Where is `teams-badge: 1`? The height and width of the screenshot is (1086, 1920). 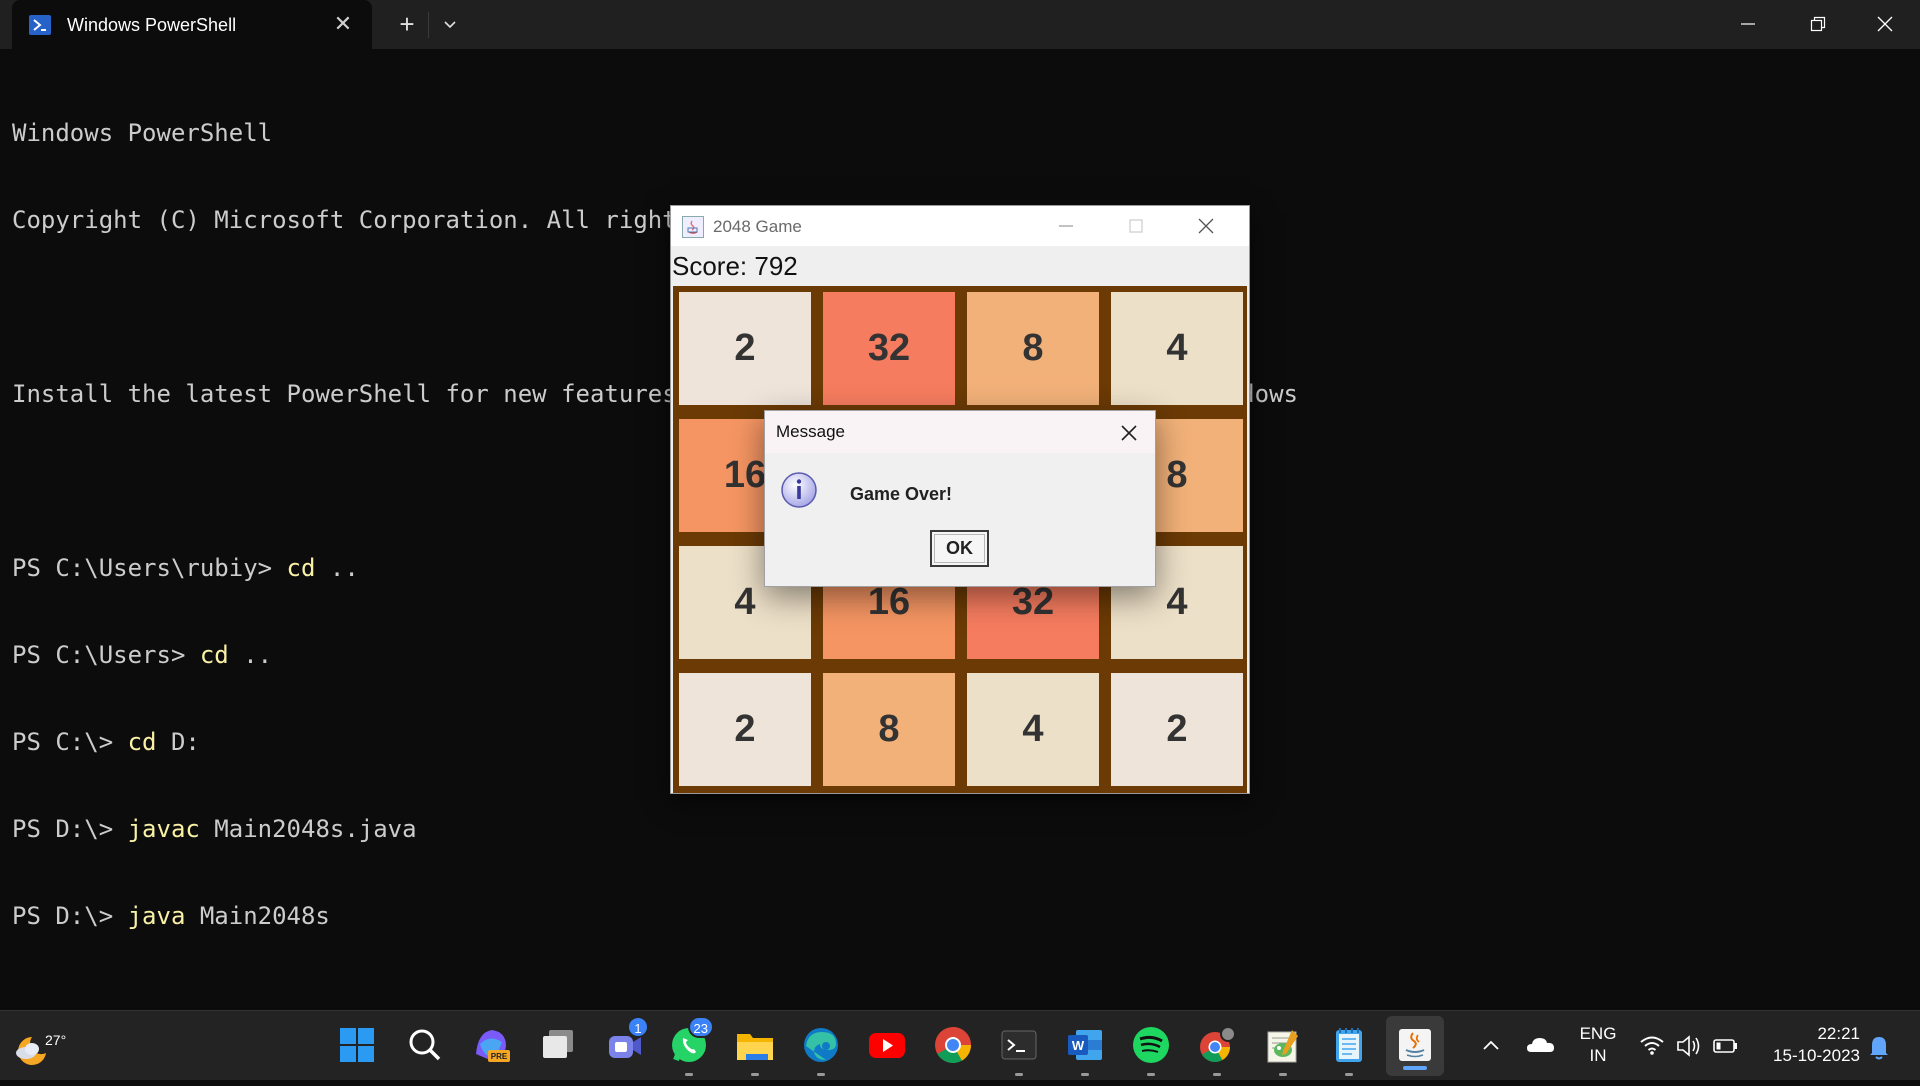 teams-badge: 1 is located at coordinates (638, 1027).